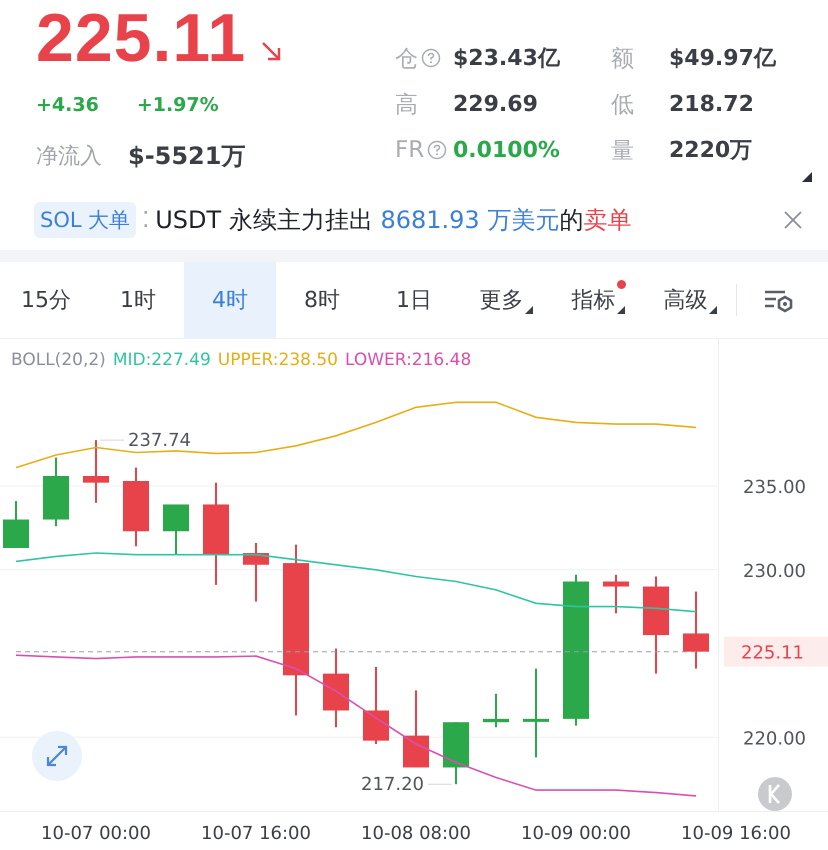 Image resolution: width=828 pixels, height=850 pixels. Describe the element at coordinates (576, 833) in the screenshot. I see `x-axis-label: 10-09 00:00` at that location.